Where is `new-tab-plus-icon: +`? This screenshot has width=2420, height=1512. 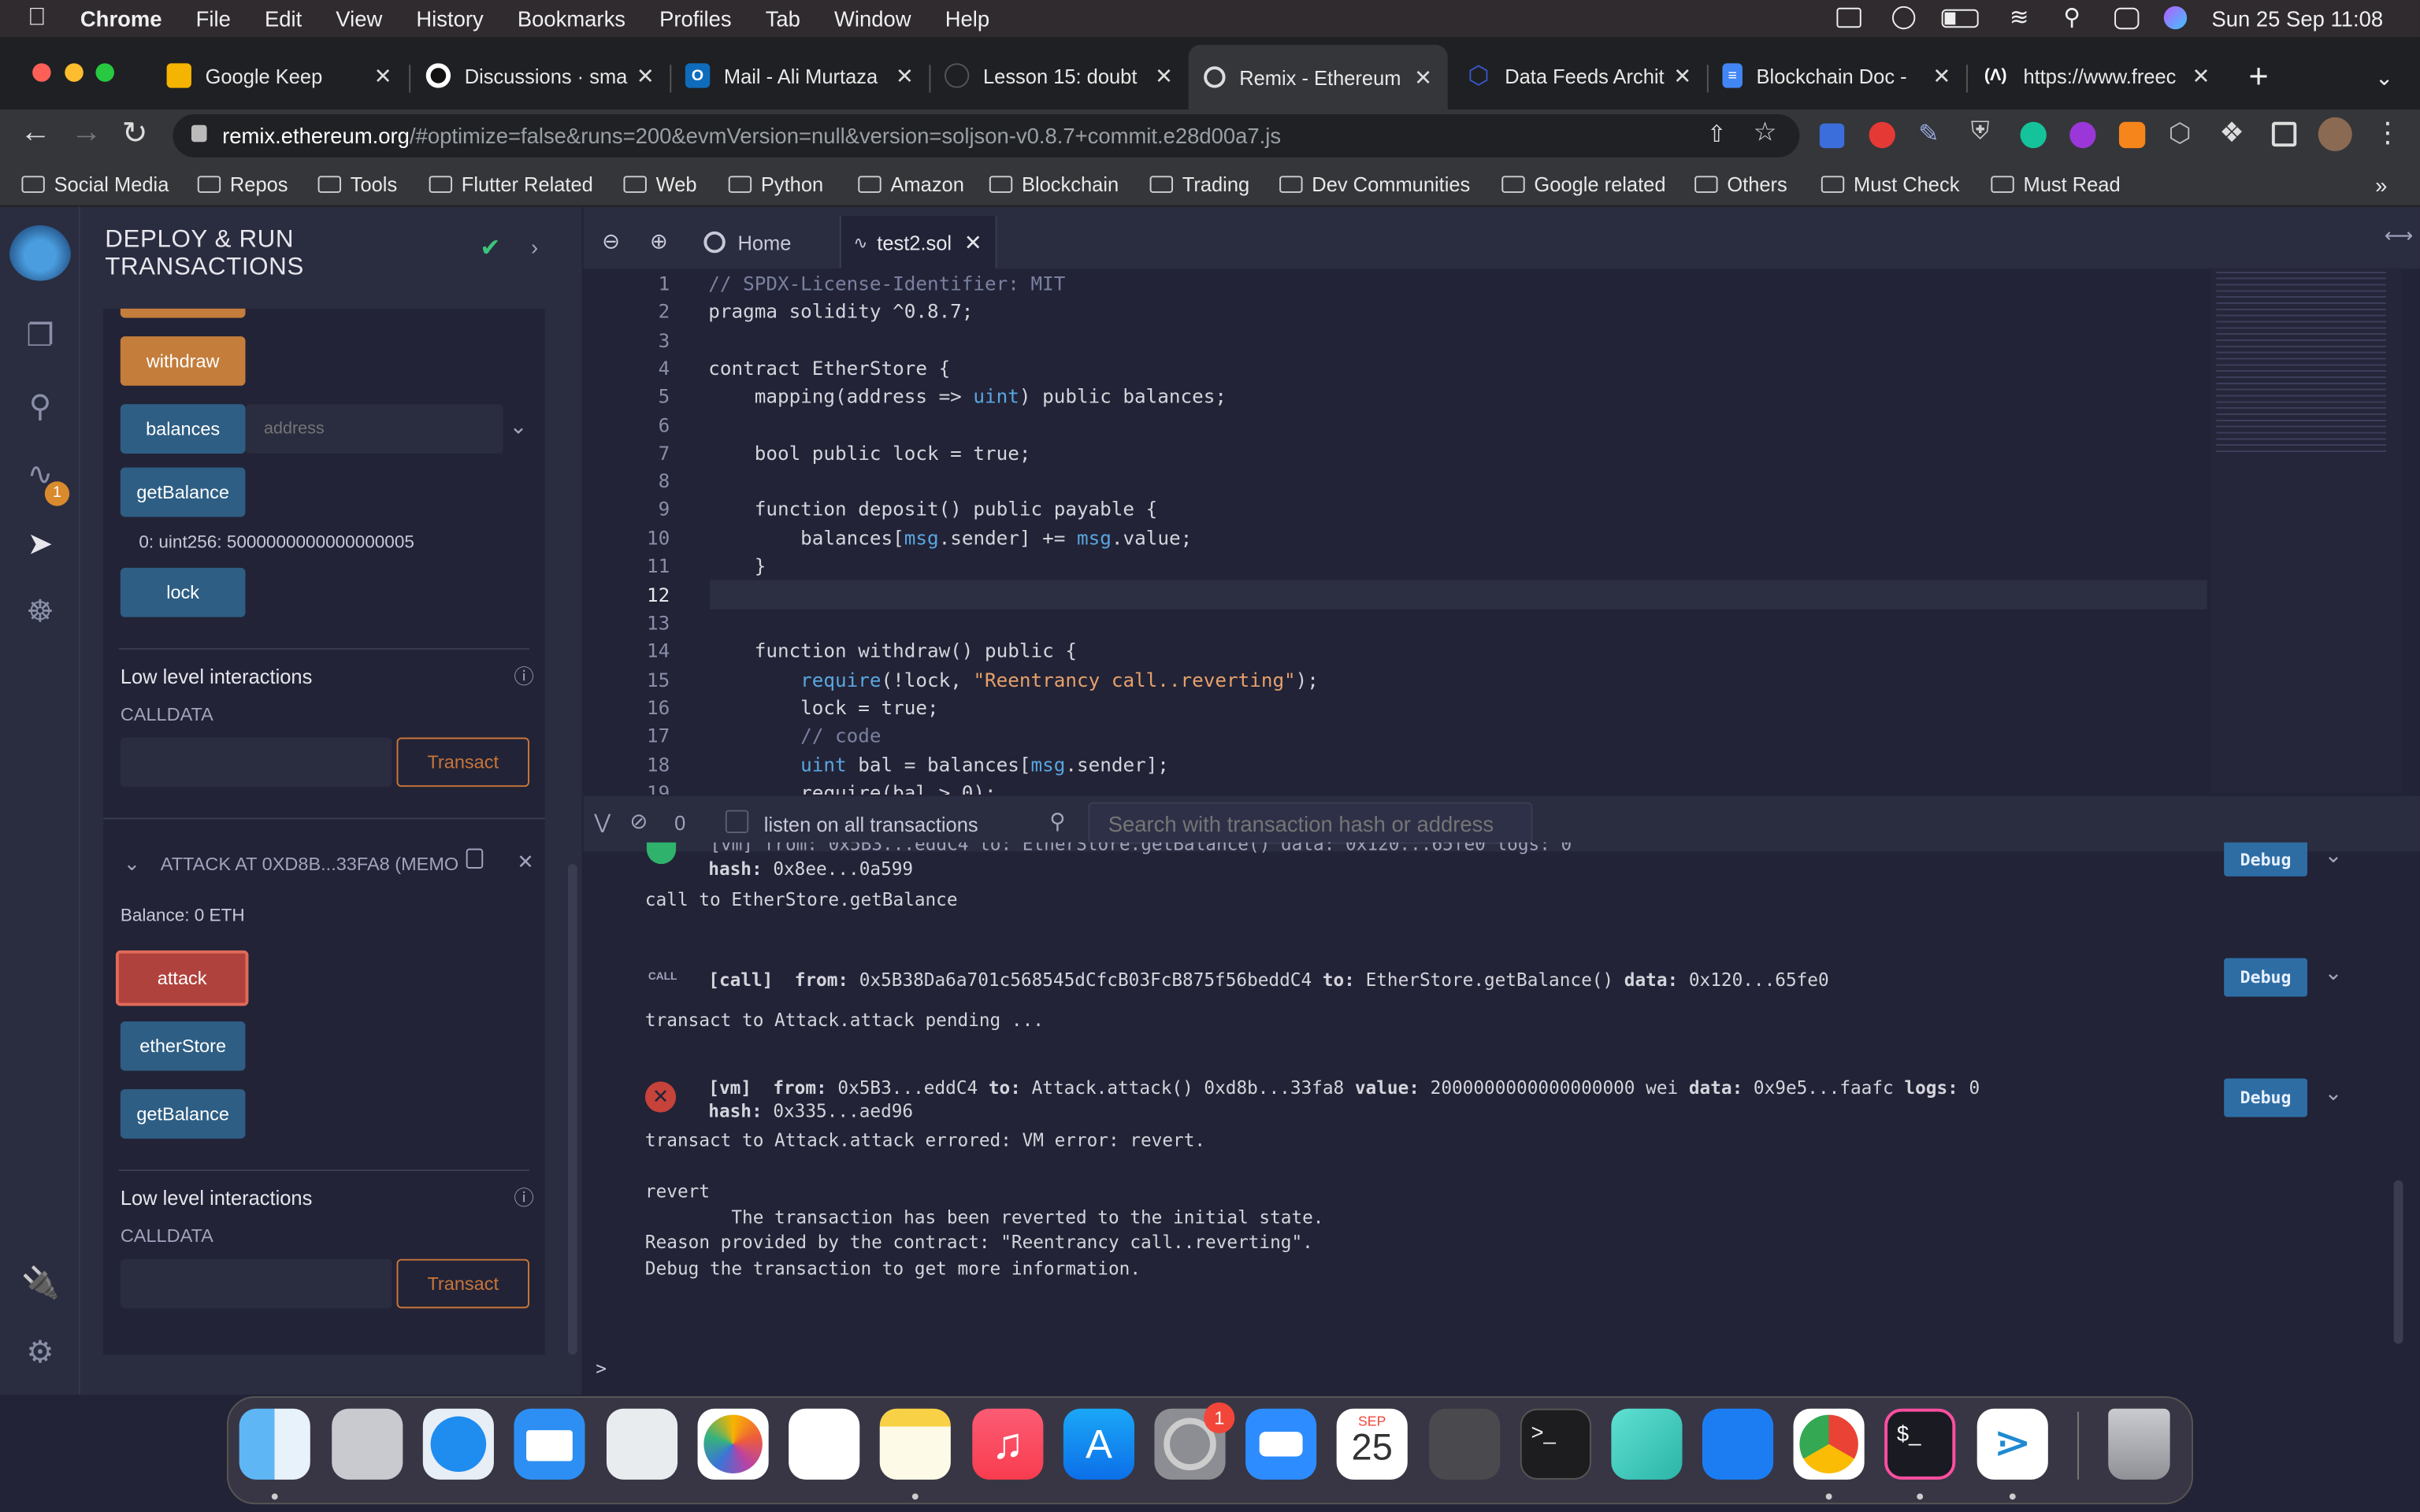 new-tab-plus-icon: + is located at coordinates (2259, 76).